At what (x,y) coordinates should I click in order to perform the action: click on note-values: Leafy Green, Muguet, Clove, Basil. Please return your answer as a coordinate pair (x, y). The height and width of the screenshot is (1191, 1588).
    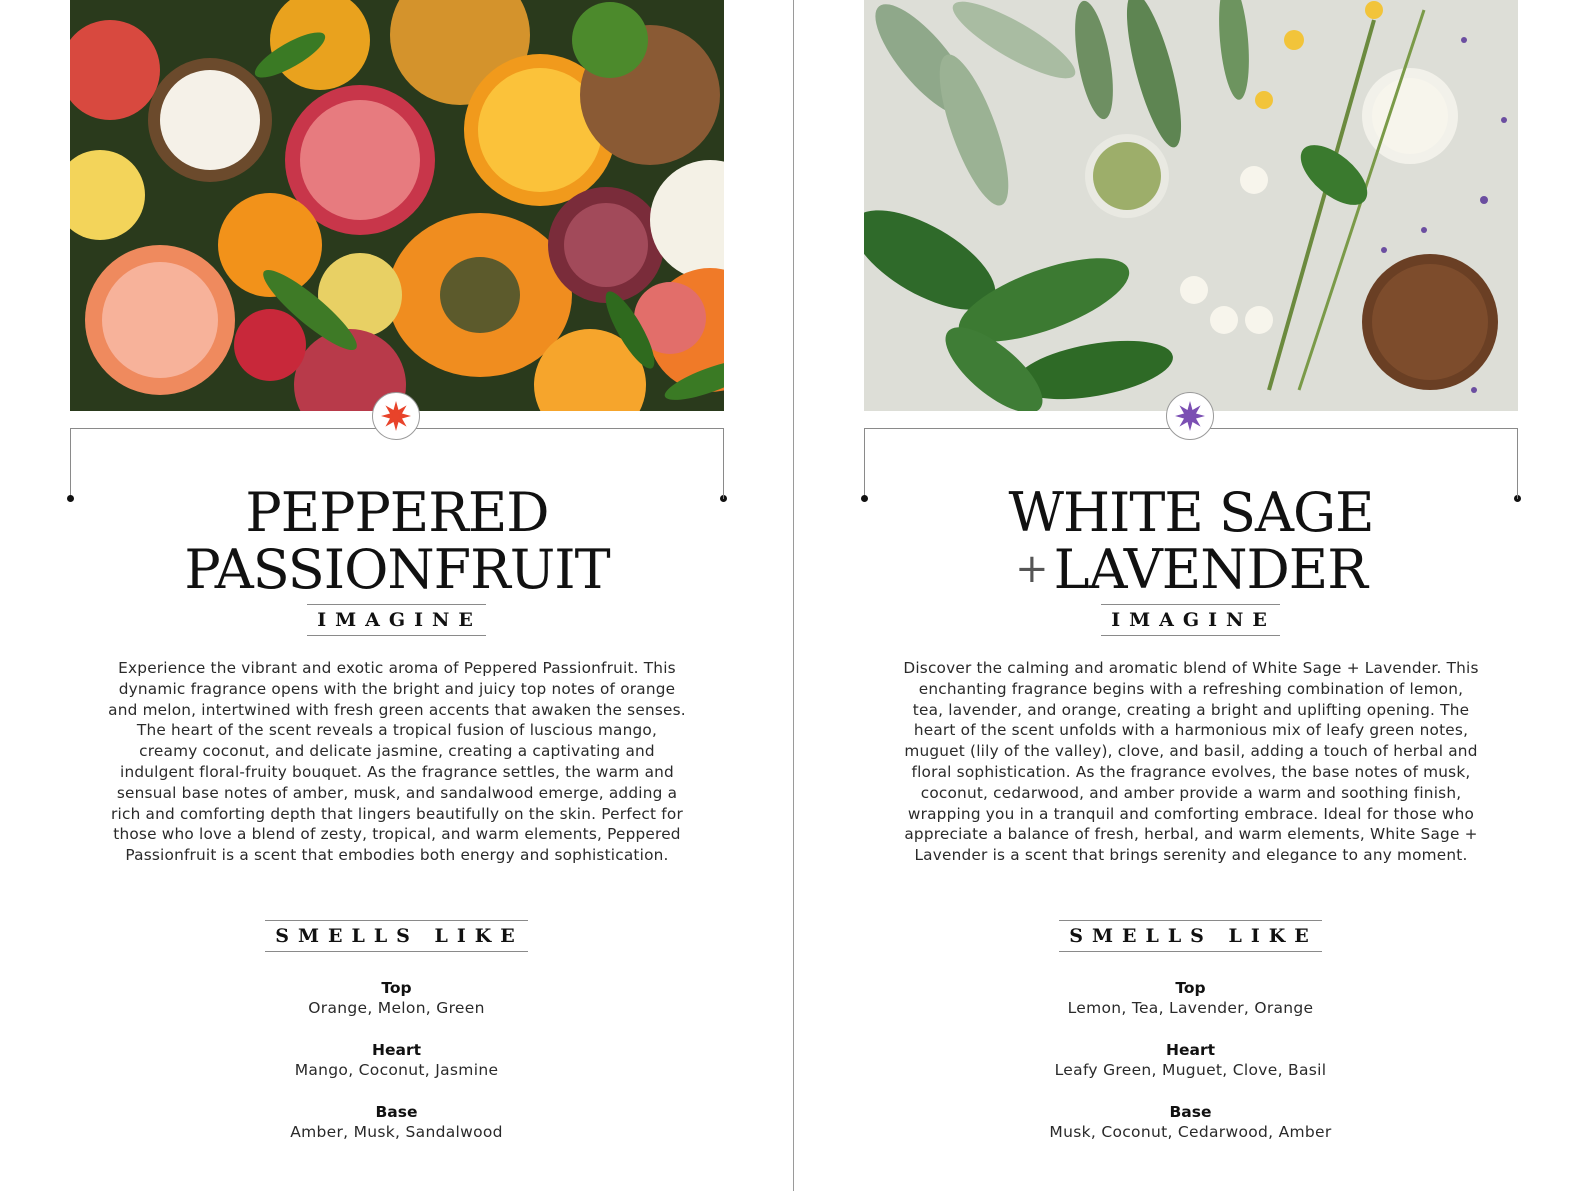
    Looking at the image, I should click on (1190, 1070).